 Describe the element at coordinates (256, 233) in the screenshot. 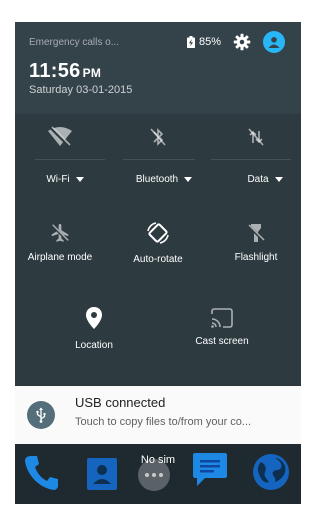

I see `flashlight-icon` at that location.